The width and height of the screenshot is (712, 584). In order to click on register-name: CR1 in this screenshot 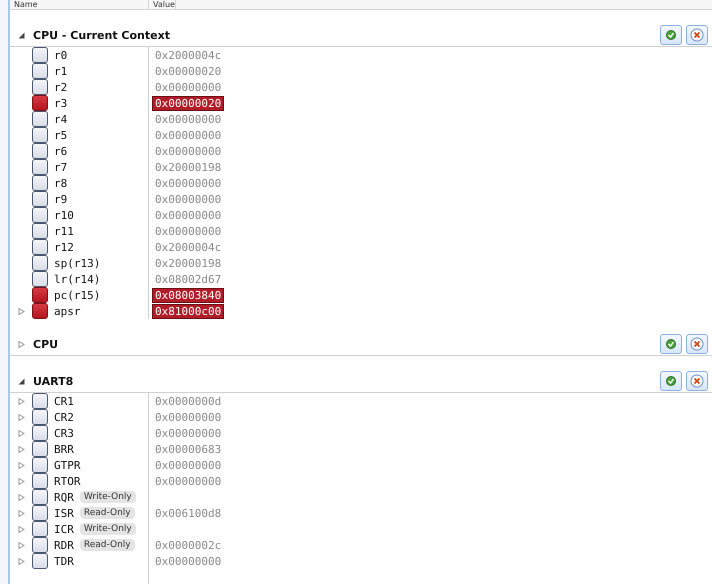, I will do `click(64, 401)`.